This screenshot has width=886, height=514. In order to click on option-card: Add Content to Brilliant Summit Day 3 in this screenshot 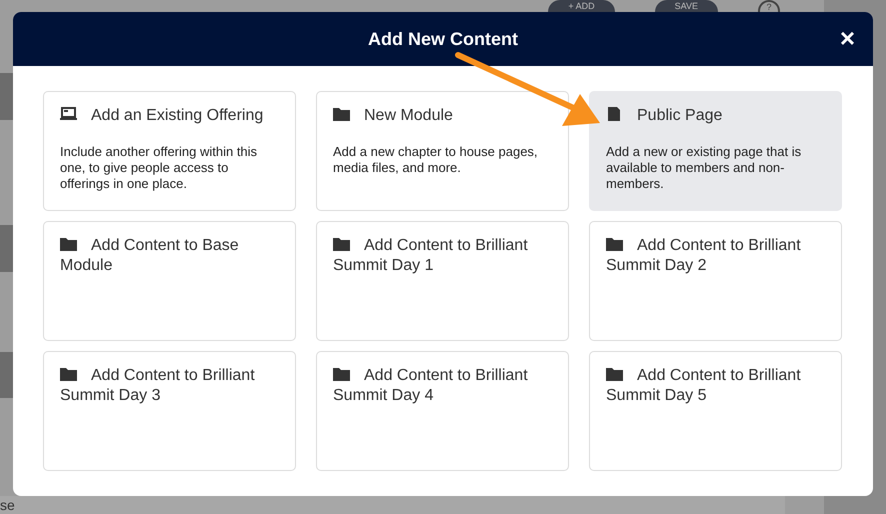, I will do `click(169, 411)`.